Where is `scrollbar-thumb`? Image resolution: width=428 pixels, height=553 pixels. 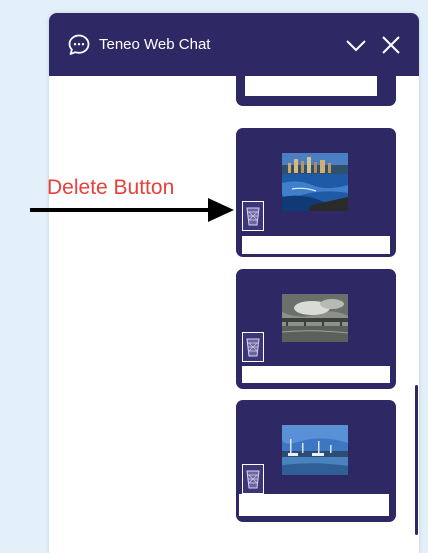 scrollbar-thumb is located at coordinates (416, 460).